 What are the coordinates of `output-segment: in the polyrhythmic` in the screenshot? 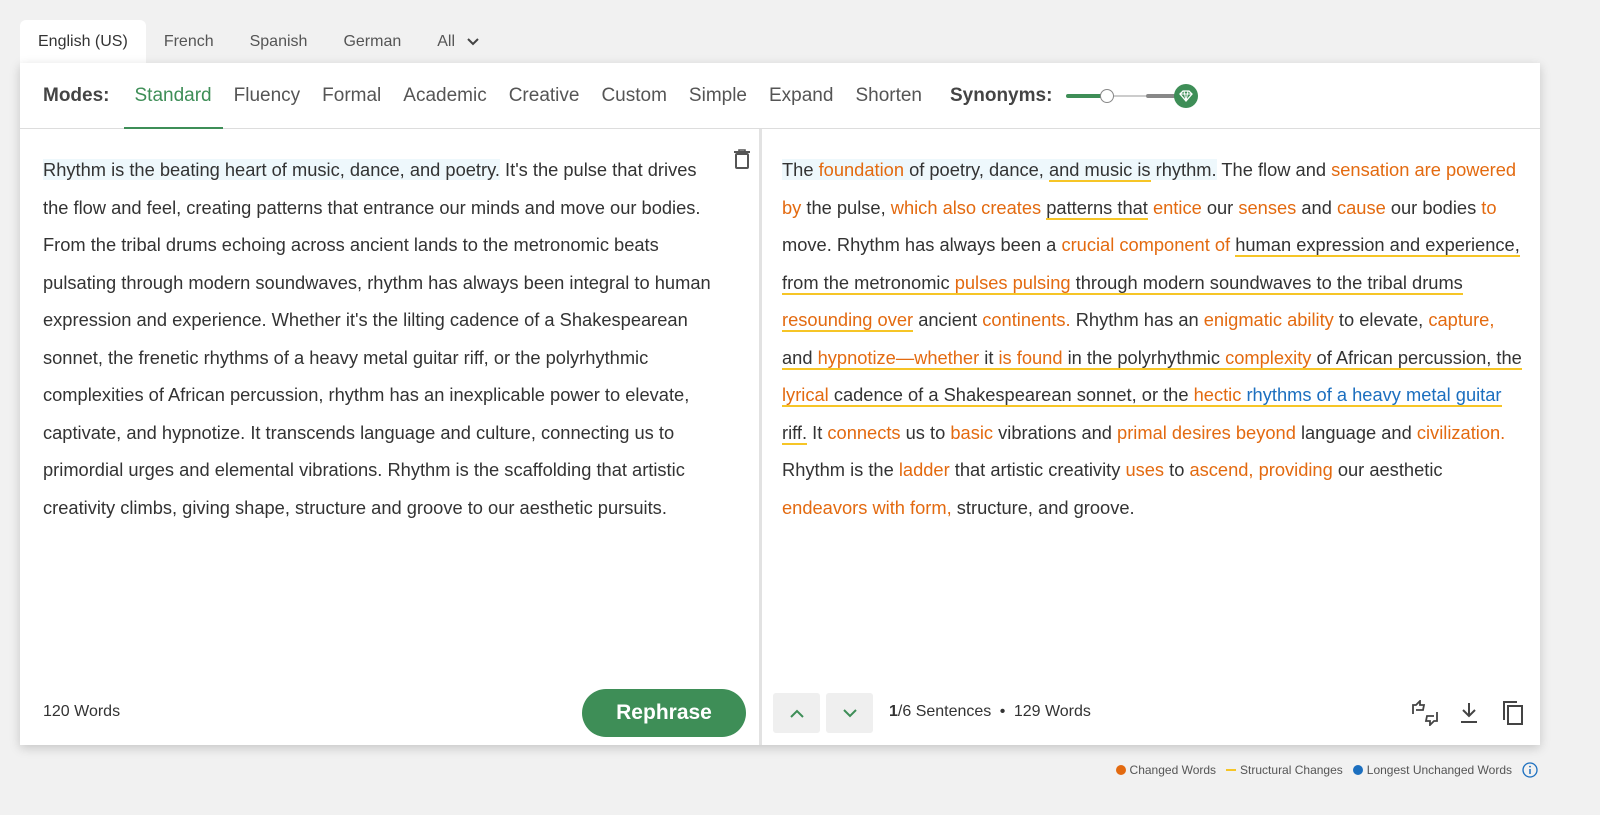 It's located at (1144, 358).